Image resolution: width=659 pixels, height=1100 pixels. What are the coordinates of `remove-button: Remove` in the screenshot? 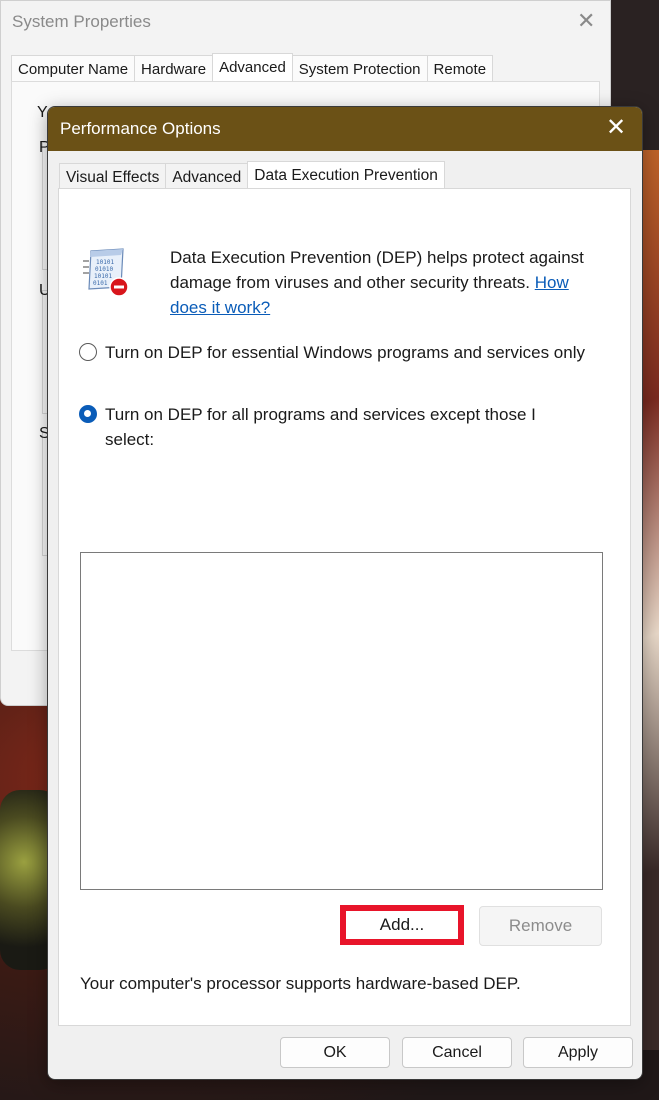 It's located at (540, 926).